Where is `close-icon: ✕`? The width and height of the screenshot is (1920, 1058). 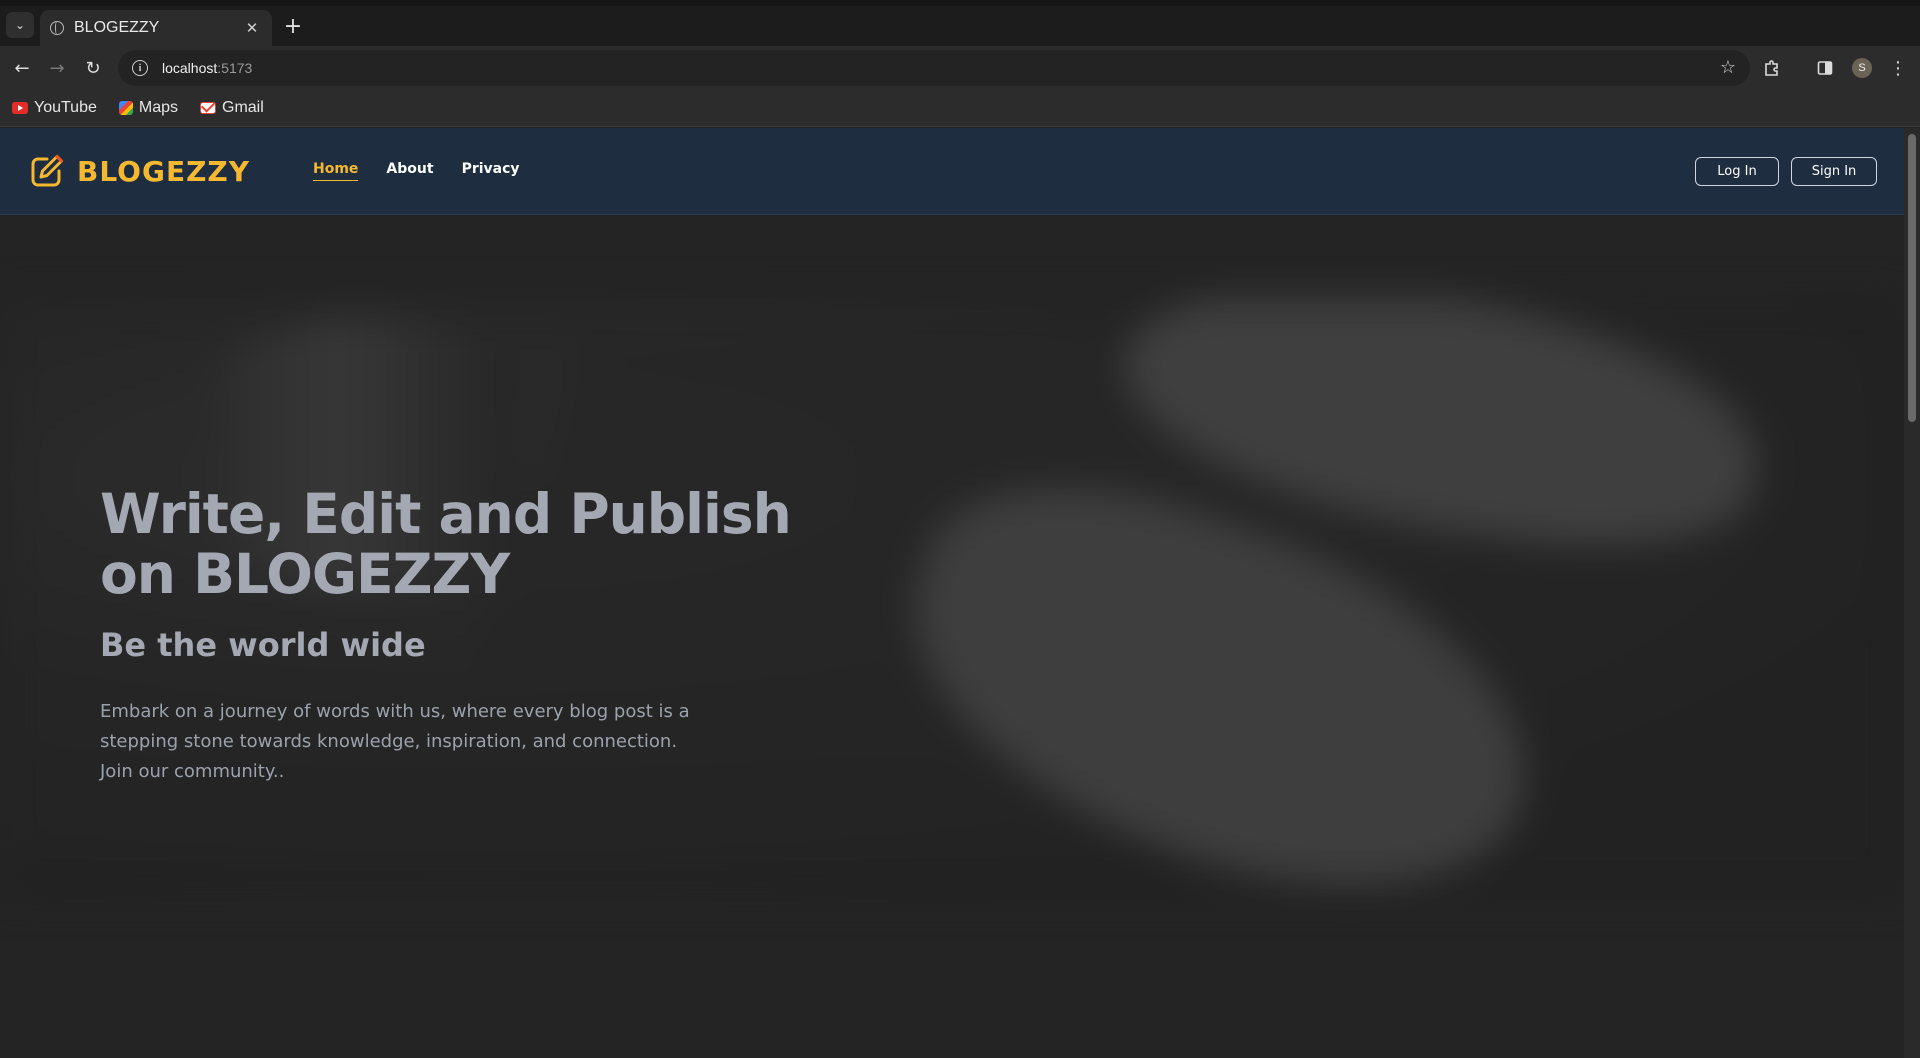 close-icon: ✕ is located at coordinates (252, 28).